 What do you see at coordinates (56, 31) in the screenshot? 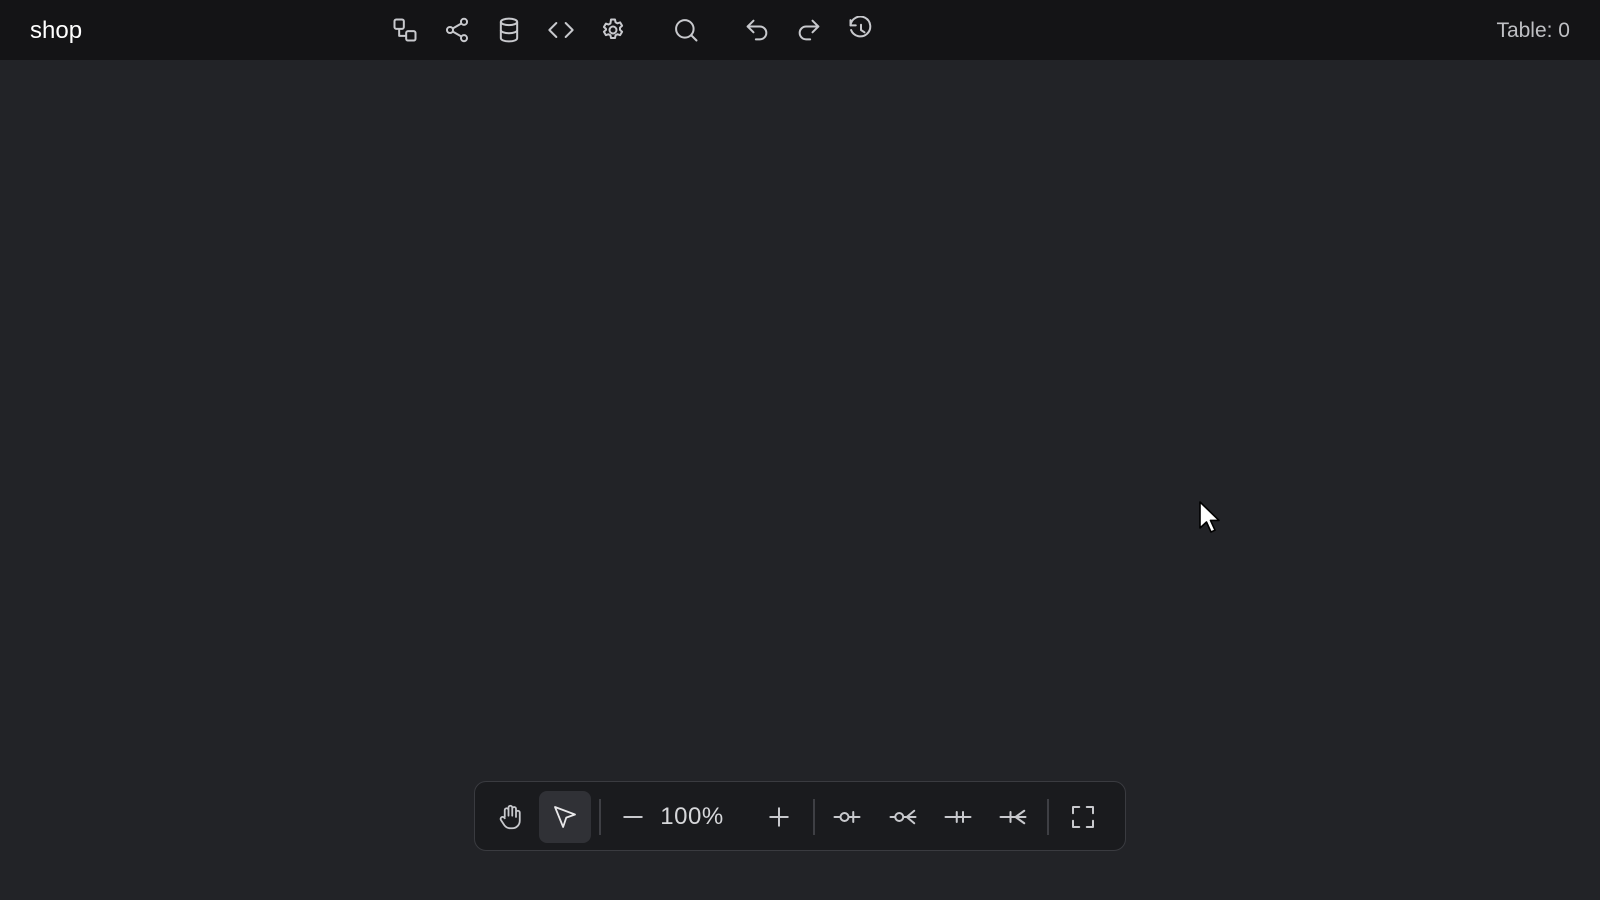
I see `project-title: shop` at bounding box center [56, 31].